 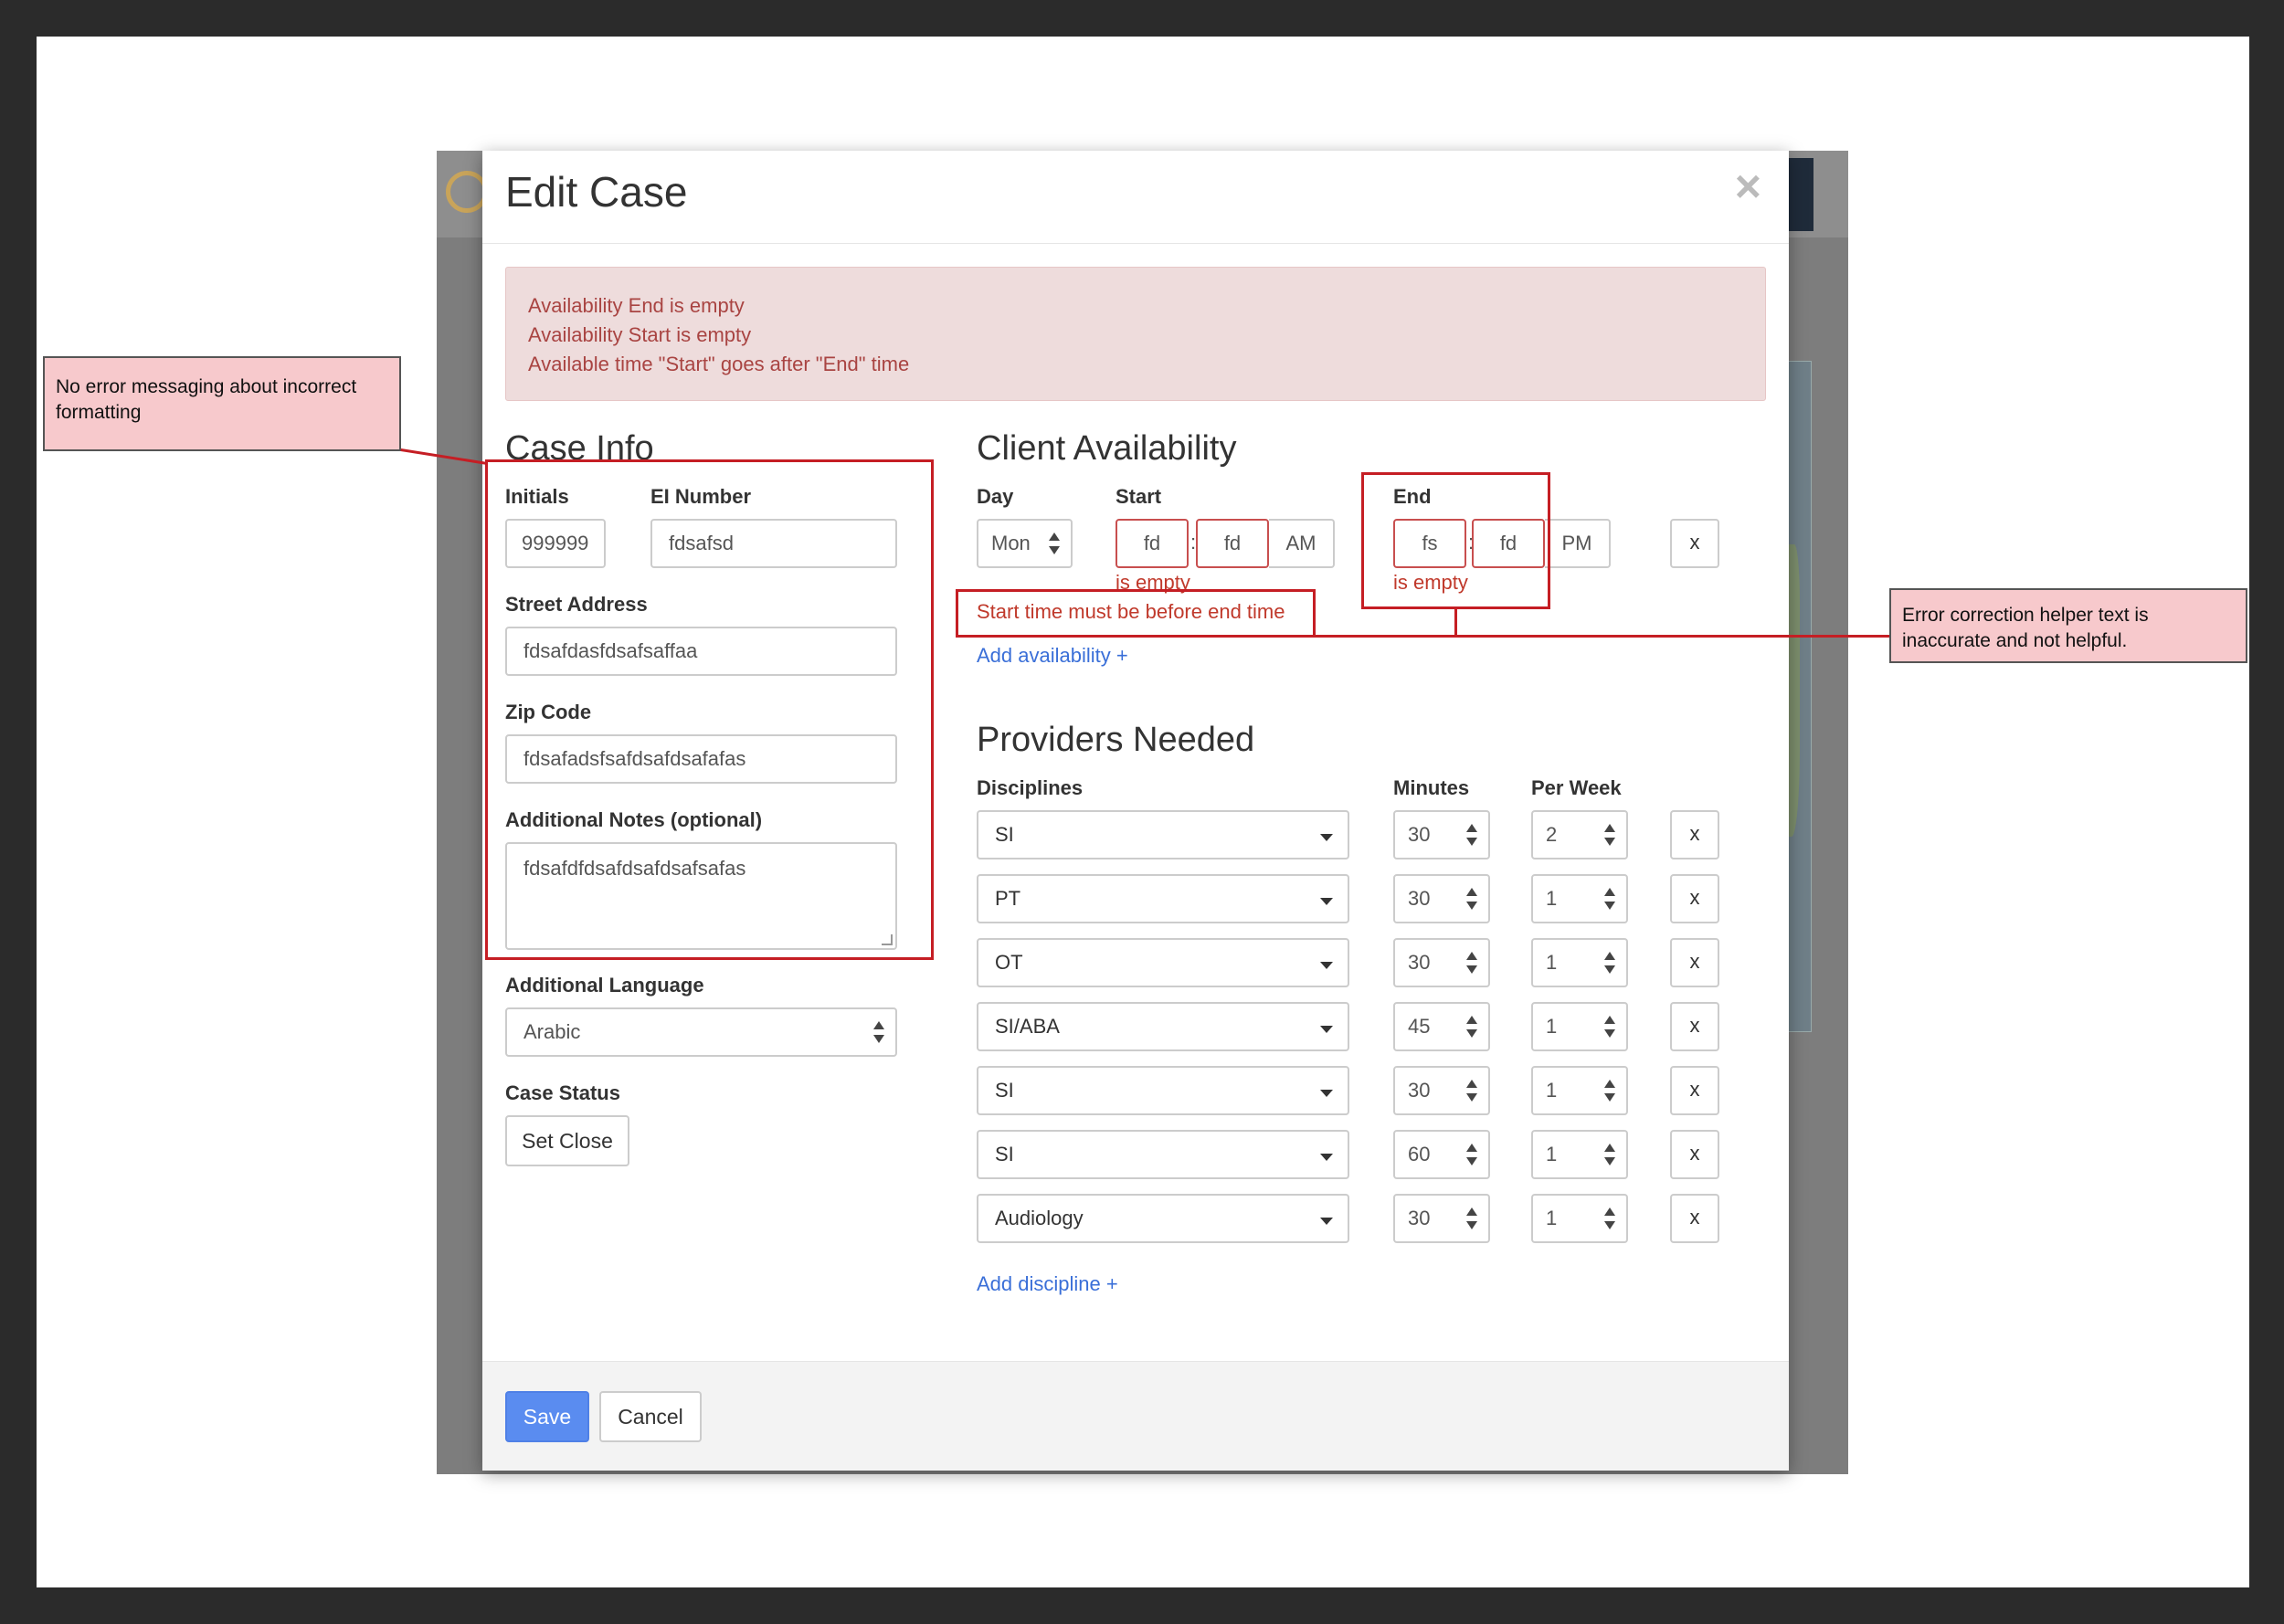 I want to click on day-value: Mon, so click(x=1011, y=543).